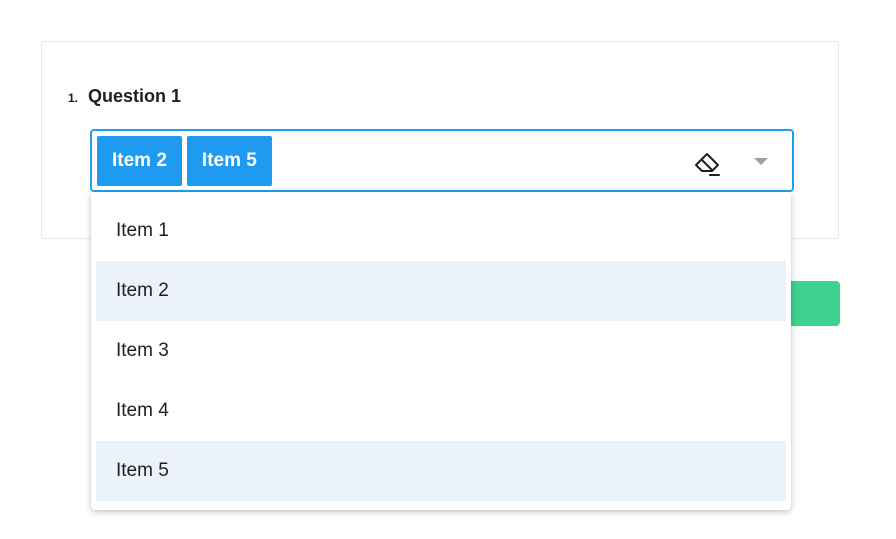 This screenshot has width=896, height=539. I want to click on list-item-4: Item 4, so click(441, 411).